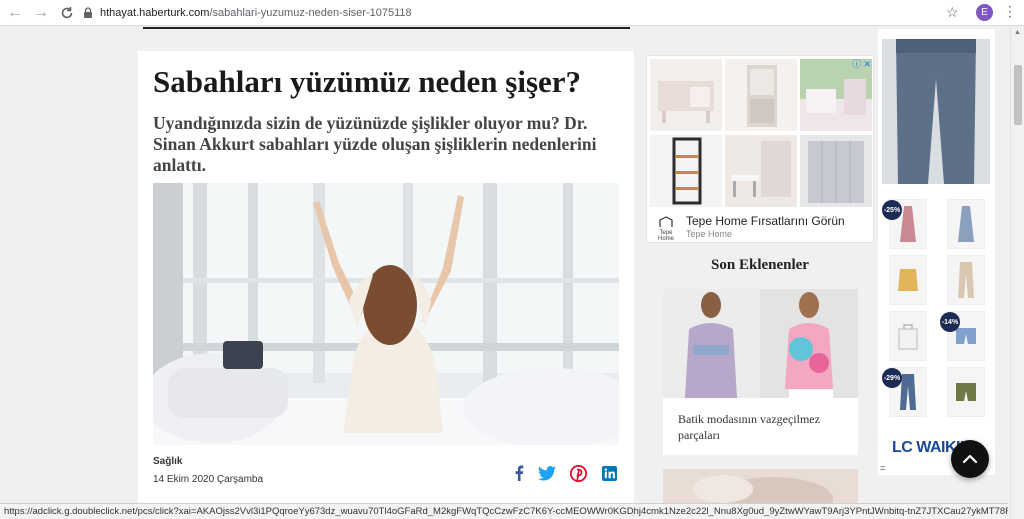 The height and width of the screenshot is (519, 1024). What do you see at coordinates (892, 210) in the screenshot?
I see `discount-badge: -25%` at bounding box center [892, 210].